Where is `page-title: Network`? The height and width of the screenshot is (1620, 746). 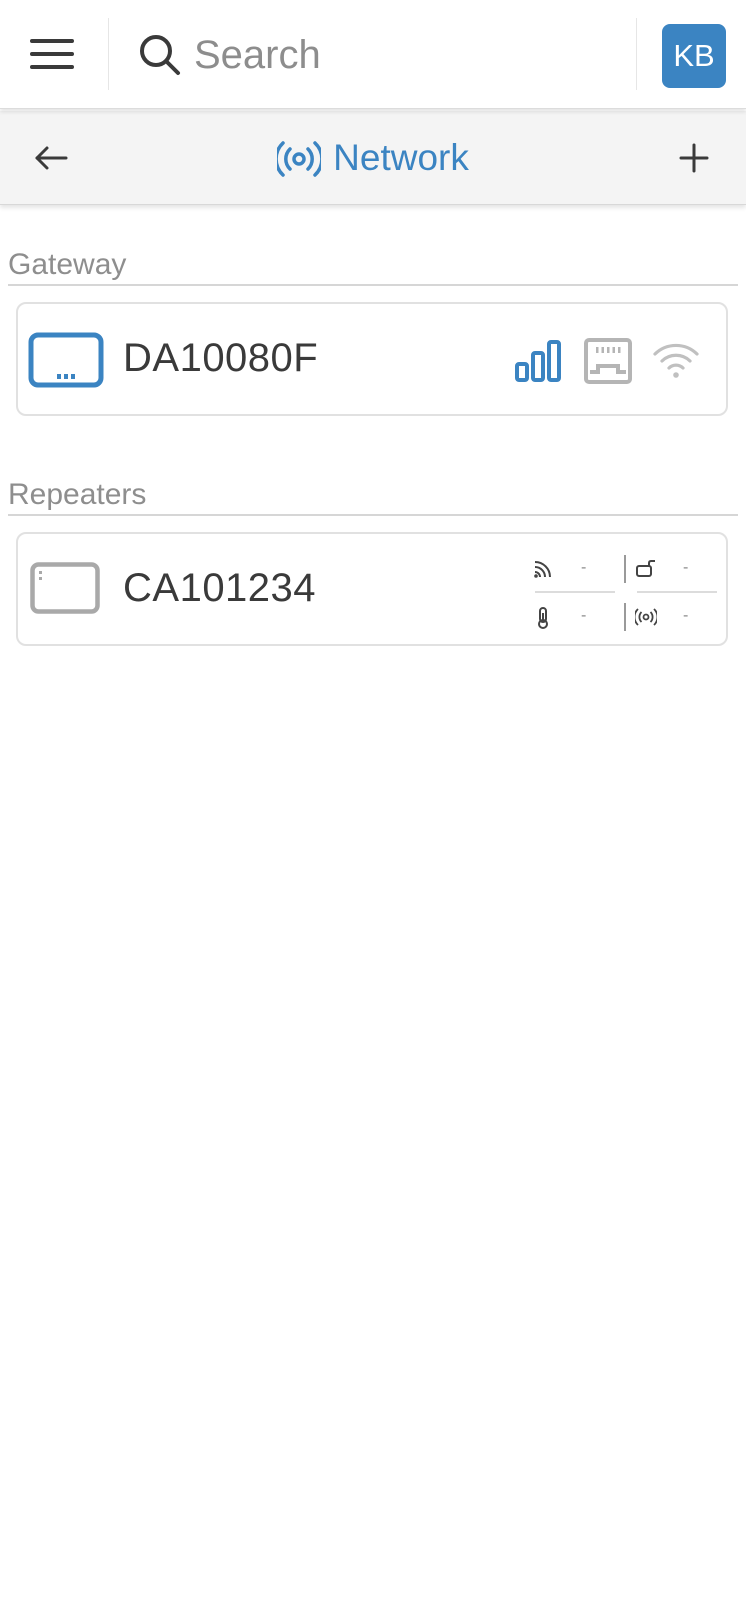 page-title: Network is located at coordinates (401, 157).